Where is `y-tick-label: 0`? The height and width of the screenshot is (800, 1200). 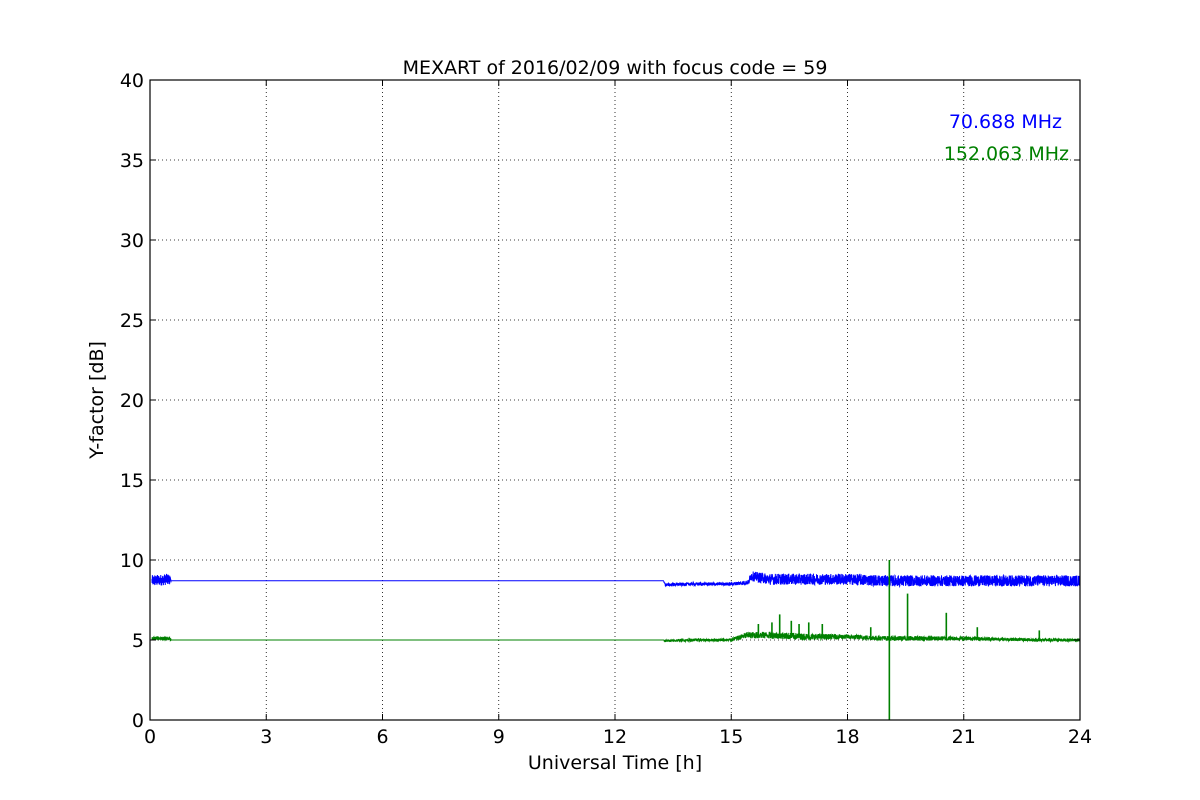 y-tick-label: 0 is located at coordinates (138, 721).